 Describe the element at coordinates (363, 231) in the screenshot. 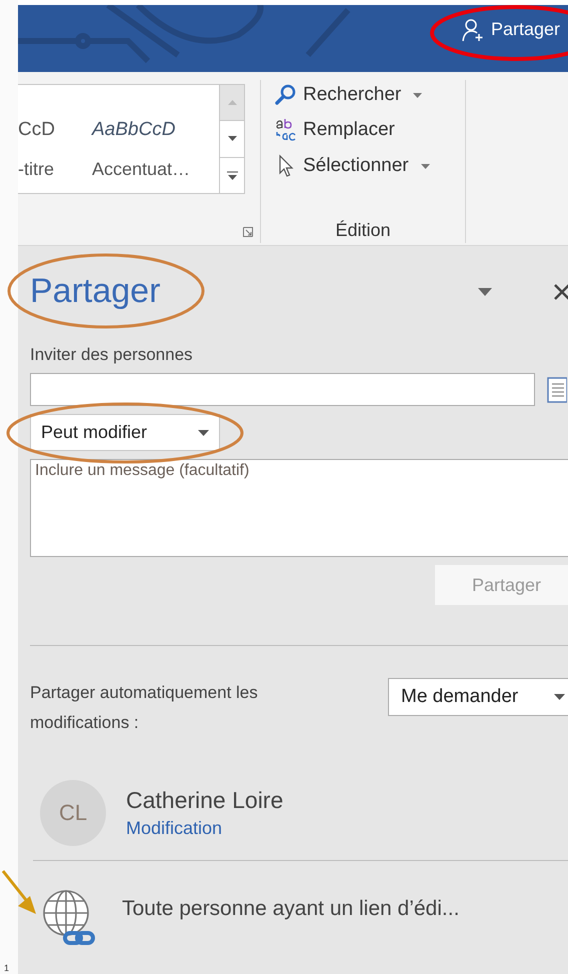

I see `group-label: Édition` at that location.